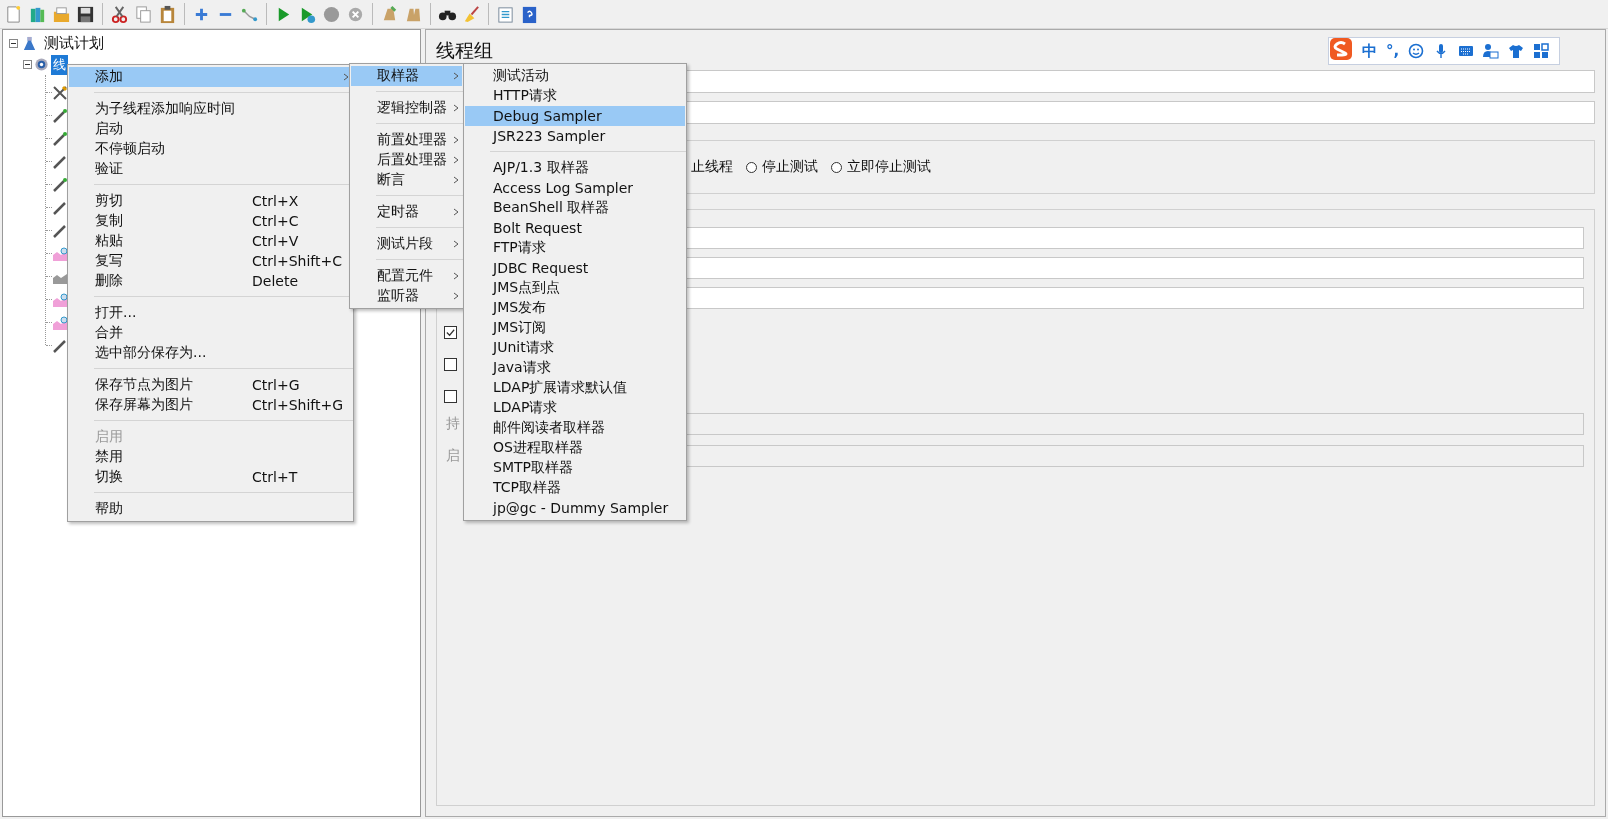 Image resolution: width=1608 pixels, height=819 pixels. I want to click on menu-item: AJP/1.3 取样器, so click(575, 168).